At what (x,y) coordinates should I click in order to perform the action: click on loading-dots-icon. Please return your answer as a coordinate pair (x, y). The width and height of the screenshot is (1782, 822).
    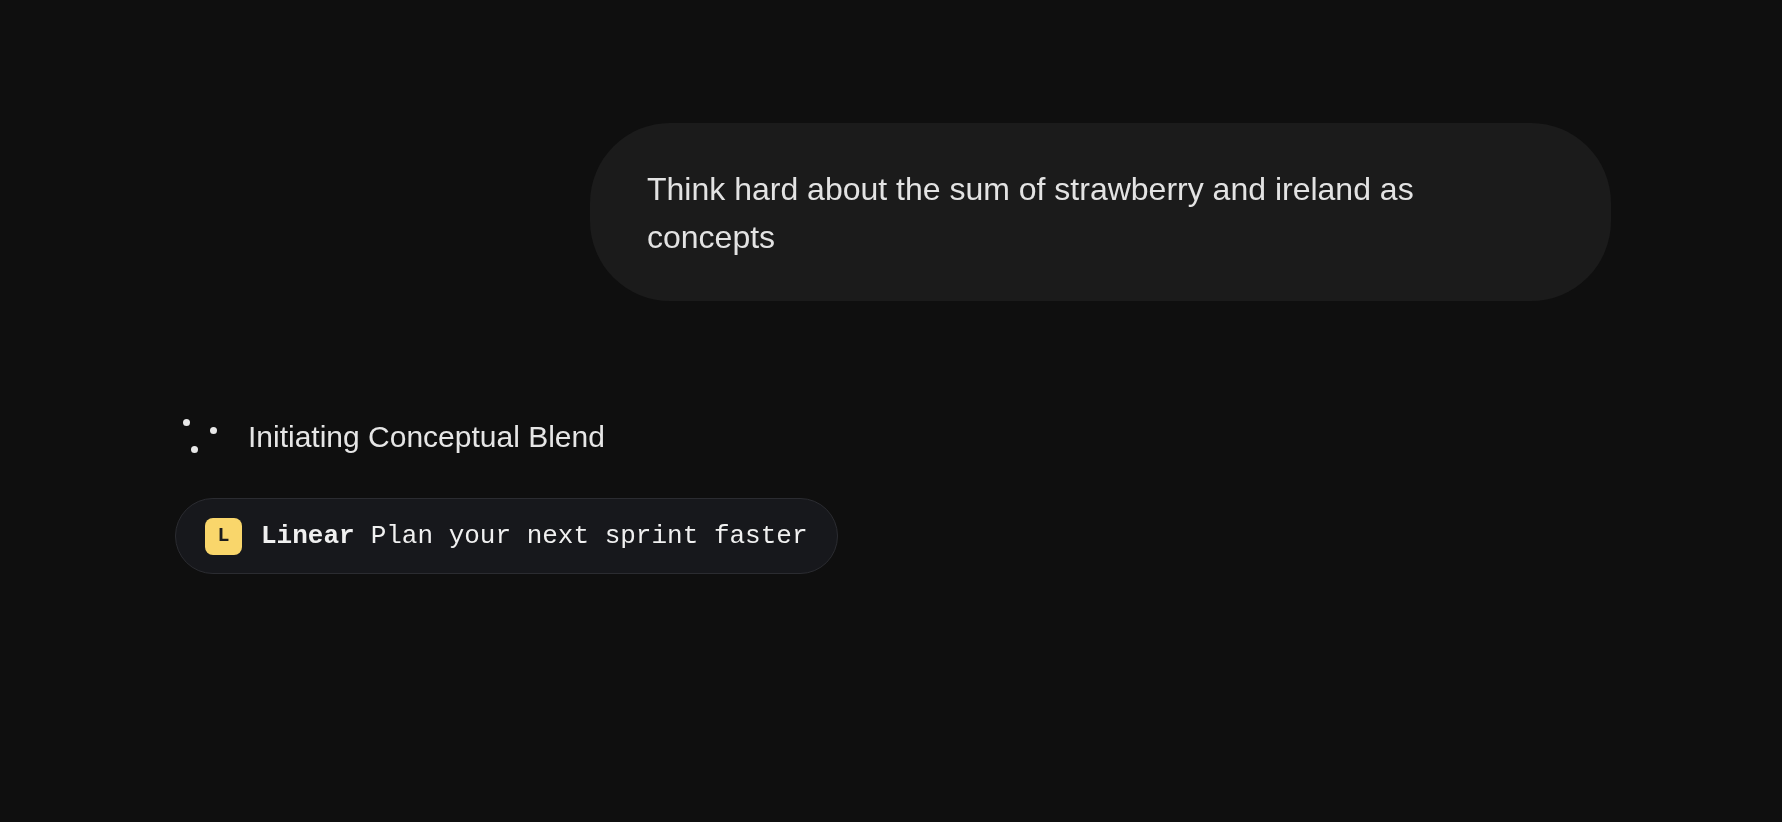
    Looking at the image, I should click on (200, 436).